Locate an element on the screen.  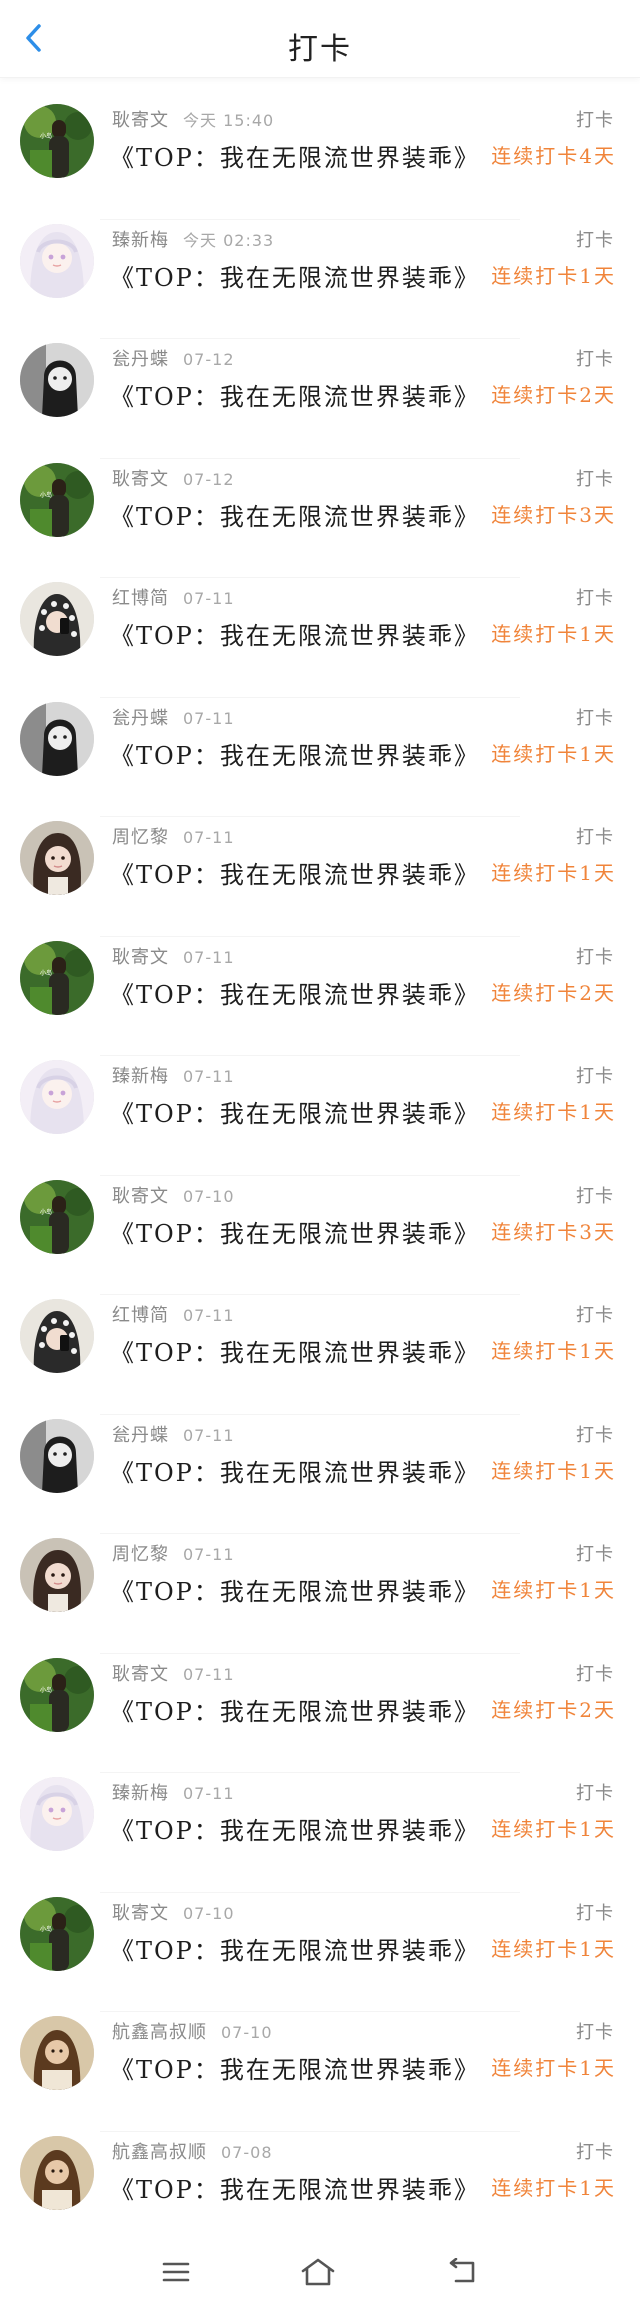
checkin-row: 小岛 耿寄文 今天 15:40 《TOP：我在无限流世界装乖》 打卡 连续打卡4天 is located at coordinates (320, 160).